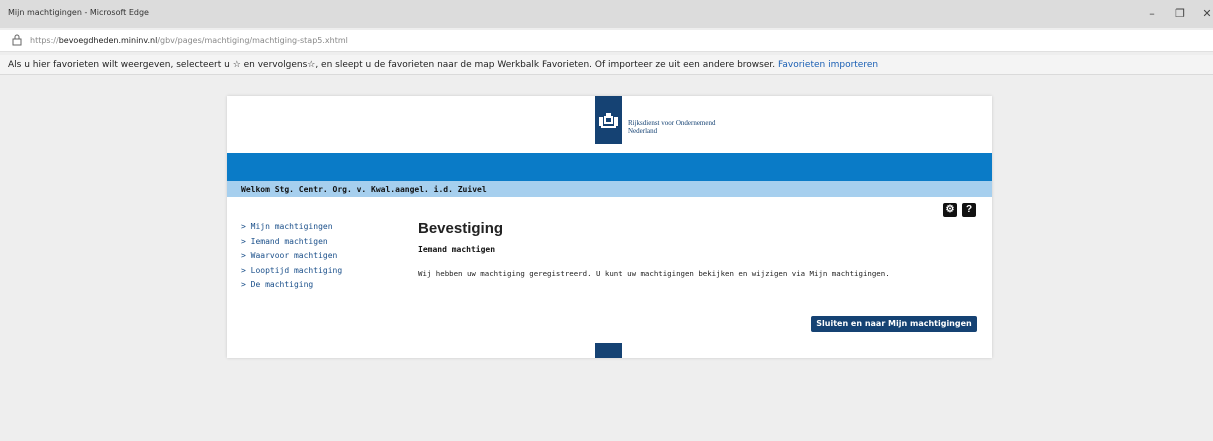 The image size is (1213, 441). Describe the element at coordinates (609, 167) in the screenshot. I see `header-band` at that location.